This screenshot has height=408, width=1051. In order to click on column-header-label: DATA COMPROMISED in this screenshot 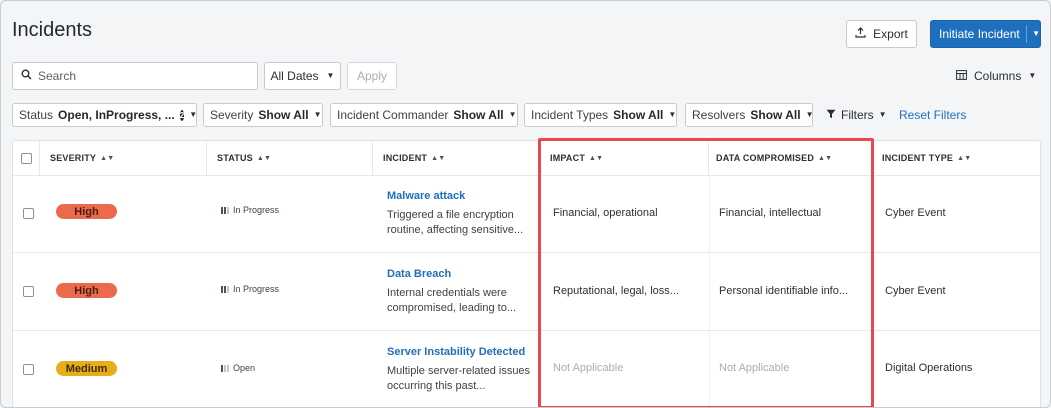, I will do `click(765, 158)`.